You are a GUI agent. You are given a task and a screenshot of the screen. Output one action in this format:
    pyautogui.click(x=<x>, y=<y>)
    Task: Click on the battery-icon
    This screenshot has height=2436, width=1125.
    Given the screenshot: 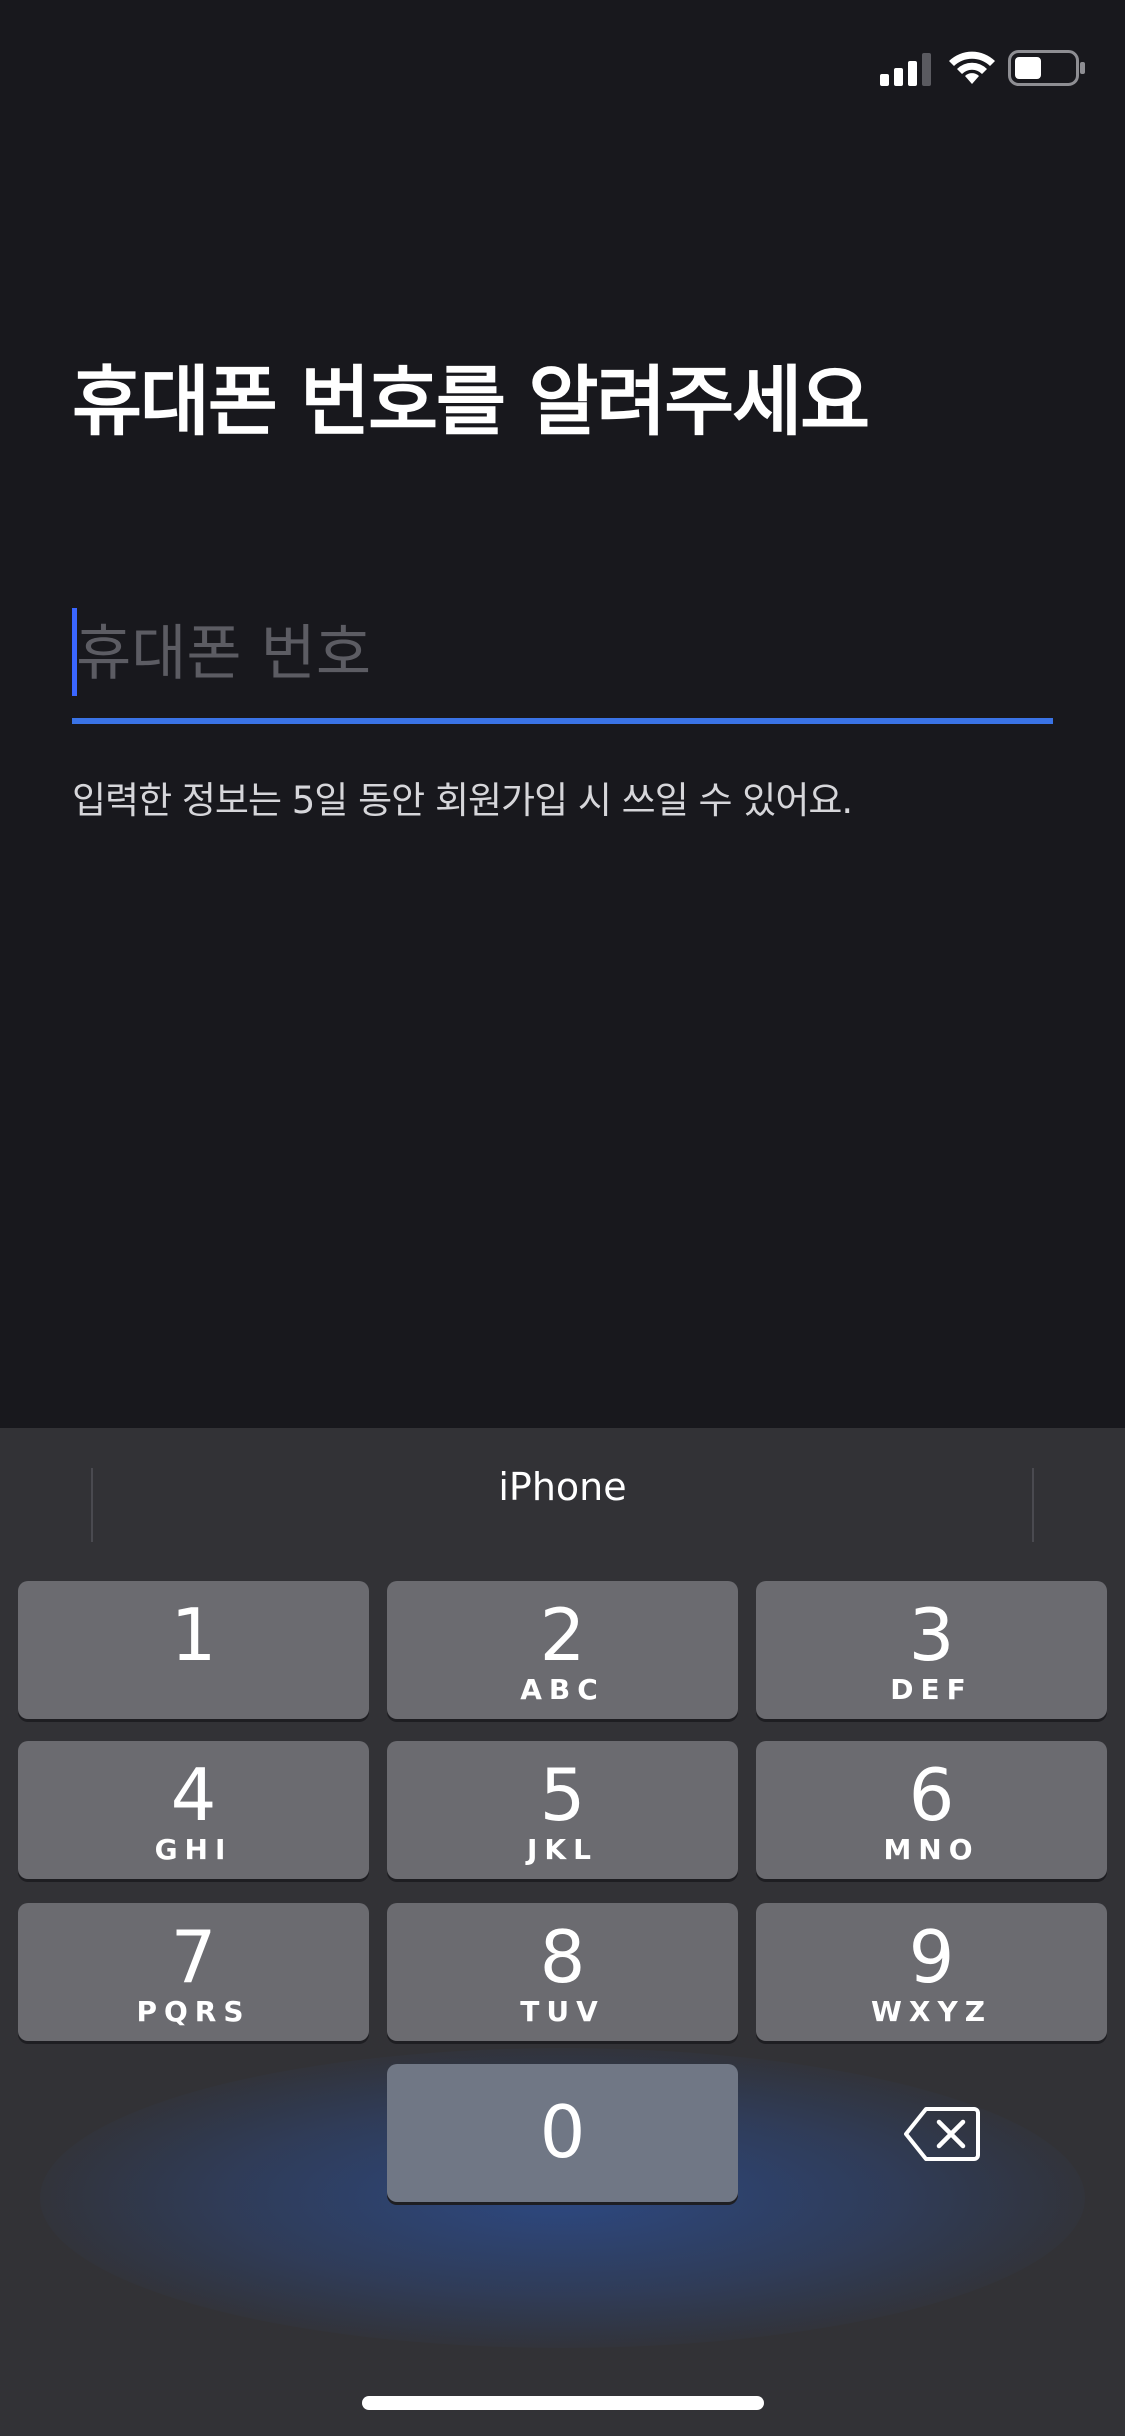 What is the action you would take?
    pyautogui.click(x=1046, y=68)
    